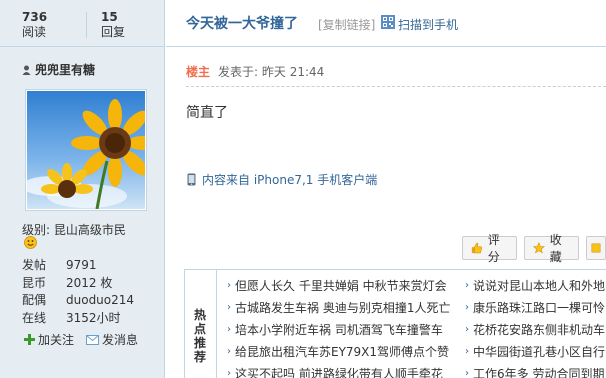 The width and height of the screenshot is (606, 378). I want to click on follow-button: 加关注, so click(49, 339).